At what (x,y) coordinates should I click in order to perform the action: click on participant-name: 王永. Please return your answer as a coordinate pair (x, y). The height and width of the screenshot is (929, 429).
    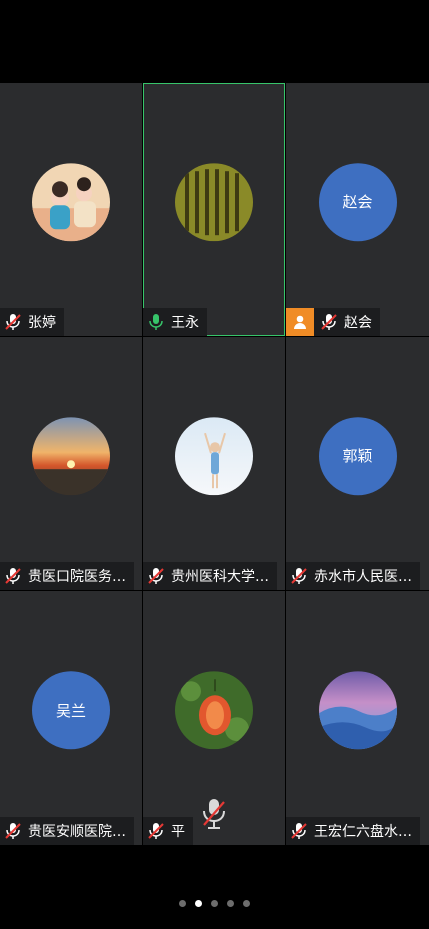
    Looking at the image, I should click on (185, 323).